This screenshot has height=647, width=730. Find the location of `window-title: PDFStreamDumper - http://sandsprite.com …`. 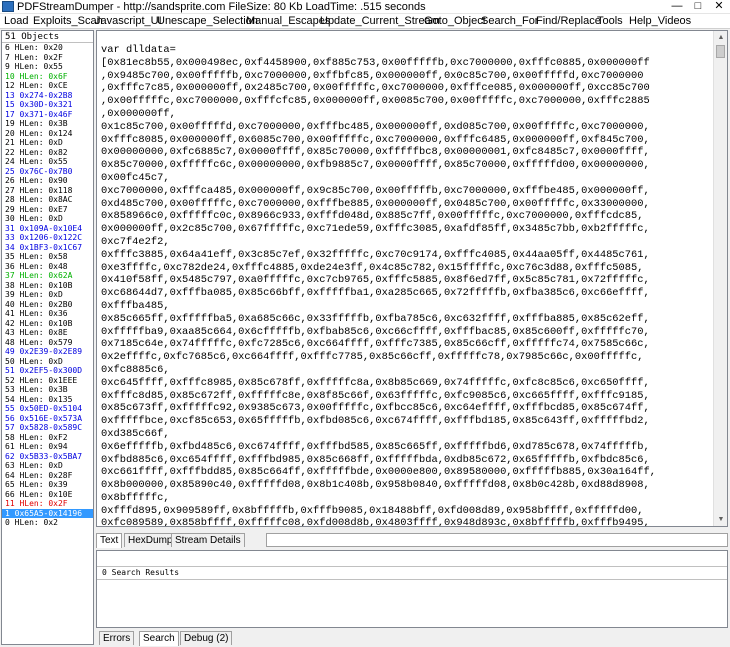

window-title: PDFStreamDumper - http://sandsprite.com … is located at coordinates (221, 7).